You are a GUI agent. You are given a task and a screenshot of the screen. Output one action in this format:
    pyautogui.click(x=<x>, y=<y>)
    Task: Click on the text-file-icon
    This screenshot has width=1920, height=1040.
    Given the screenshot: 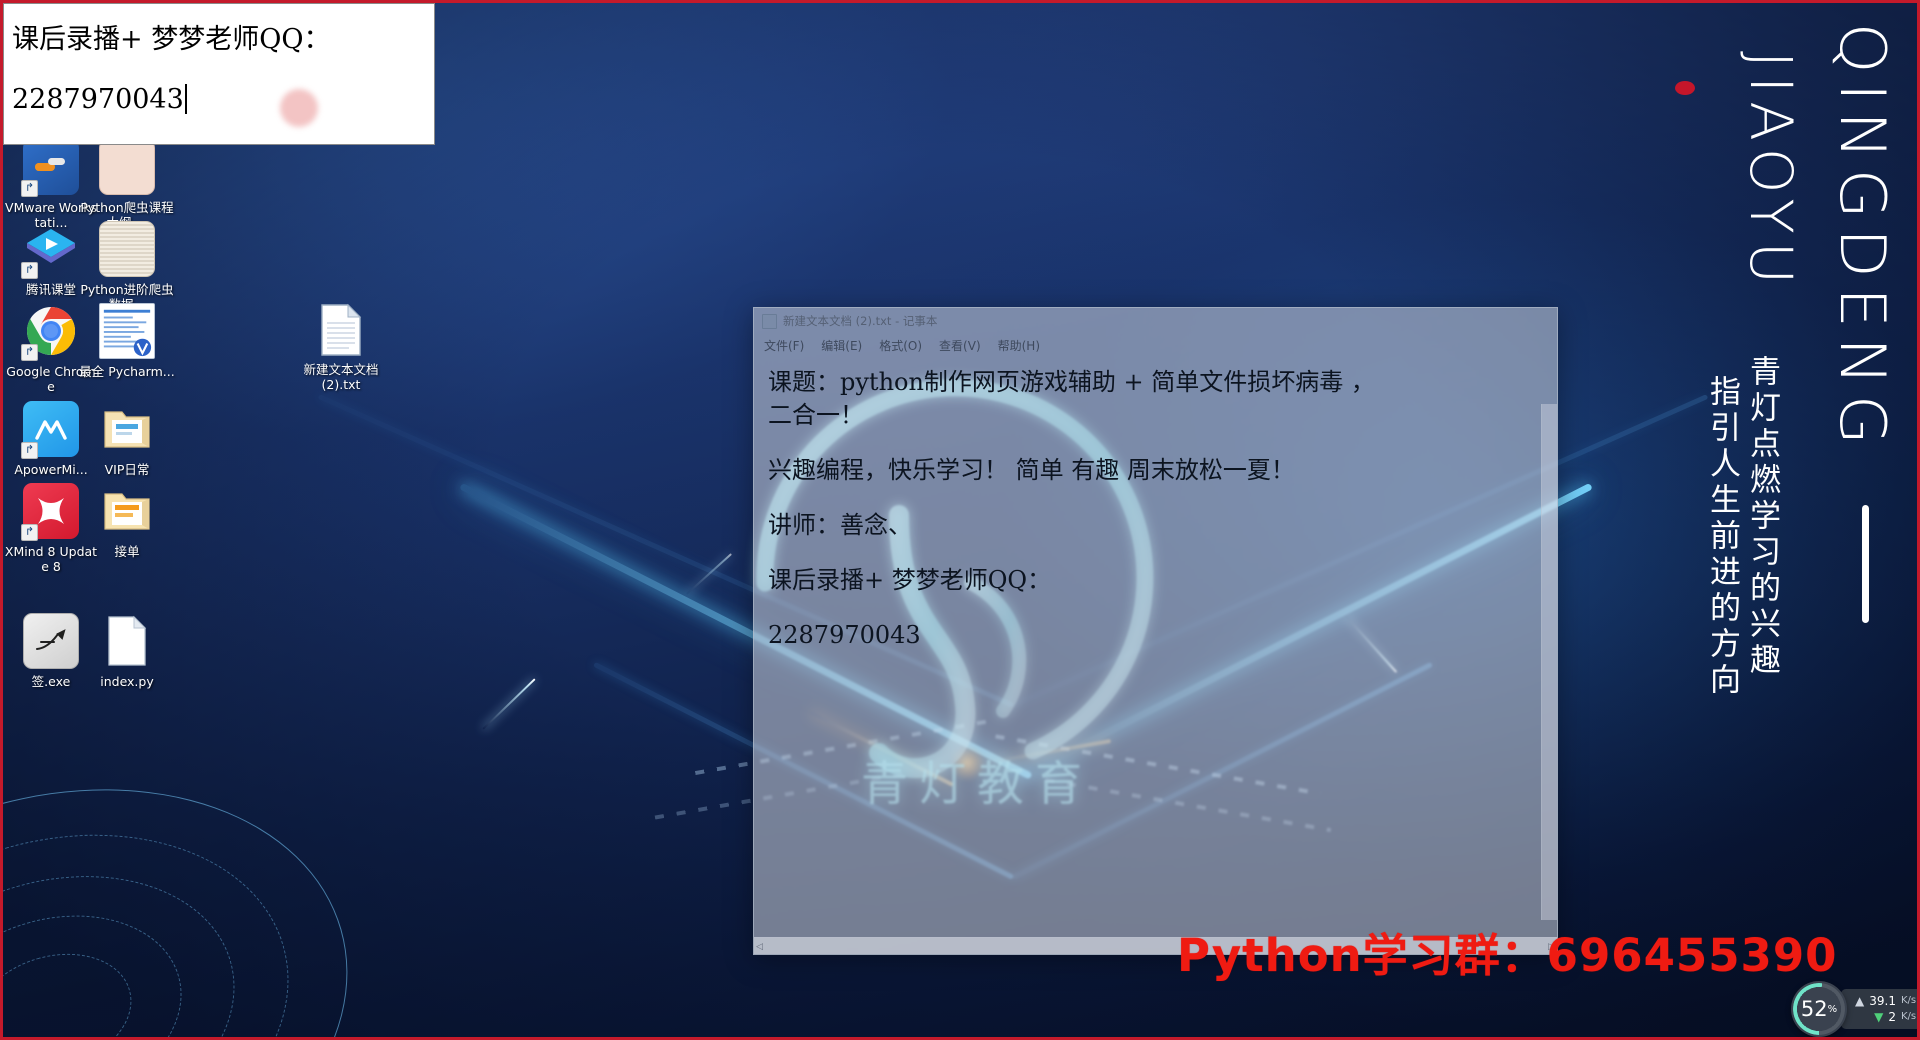 What is the action you would take?
    pyautogui.click(x=341, y=330)
    